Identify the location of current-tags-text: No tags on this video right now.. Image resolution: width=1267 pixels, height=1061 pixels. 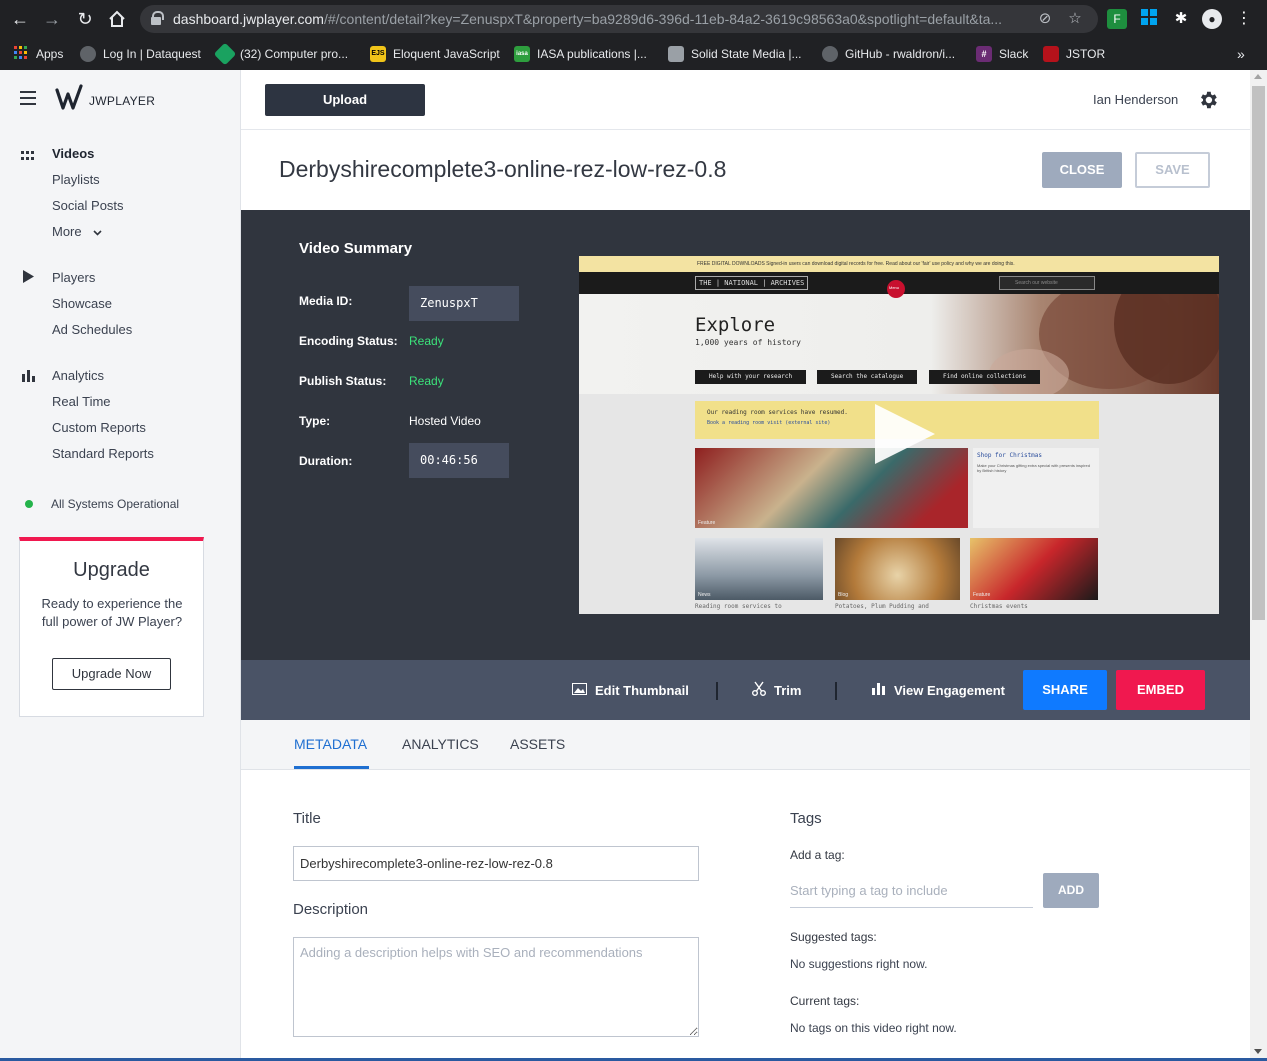
(873, 1028).